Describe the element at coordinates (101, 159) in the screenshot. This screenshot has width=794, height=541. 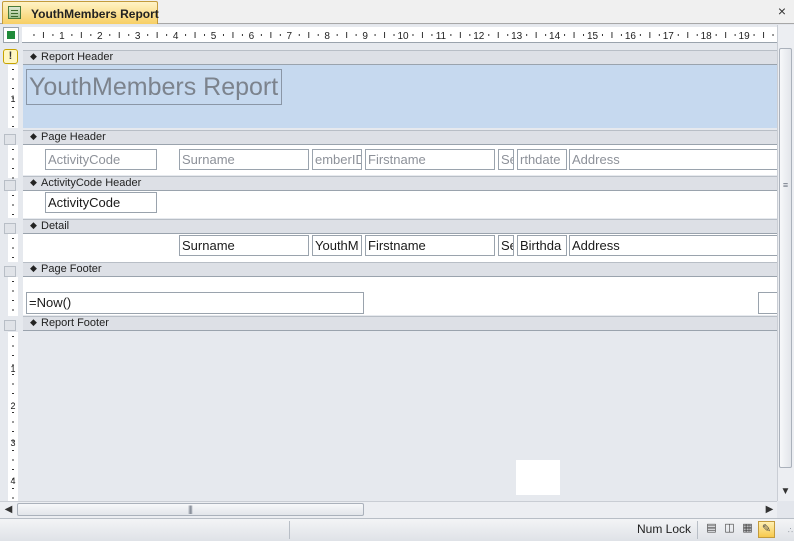
I see `label-activitycode: ActivityCode` at that location.